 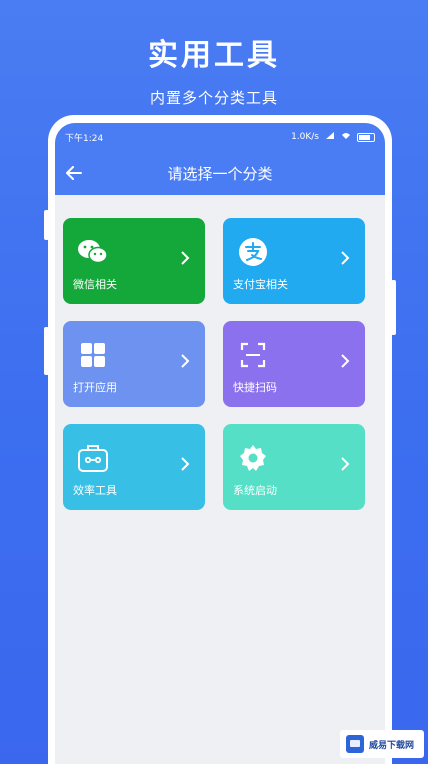 What do you see at coordinates (366, 137) in the screenshot?
I see `battery-icon` at bounding box center [366, 137].